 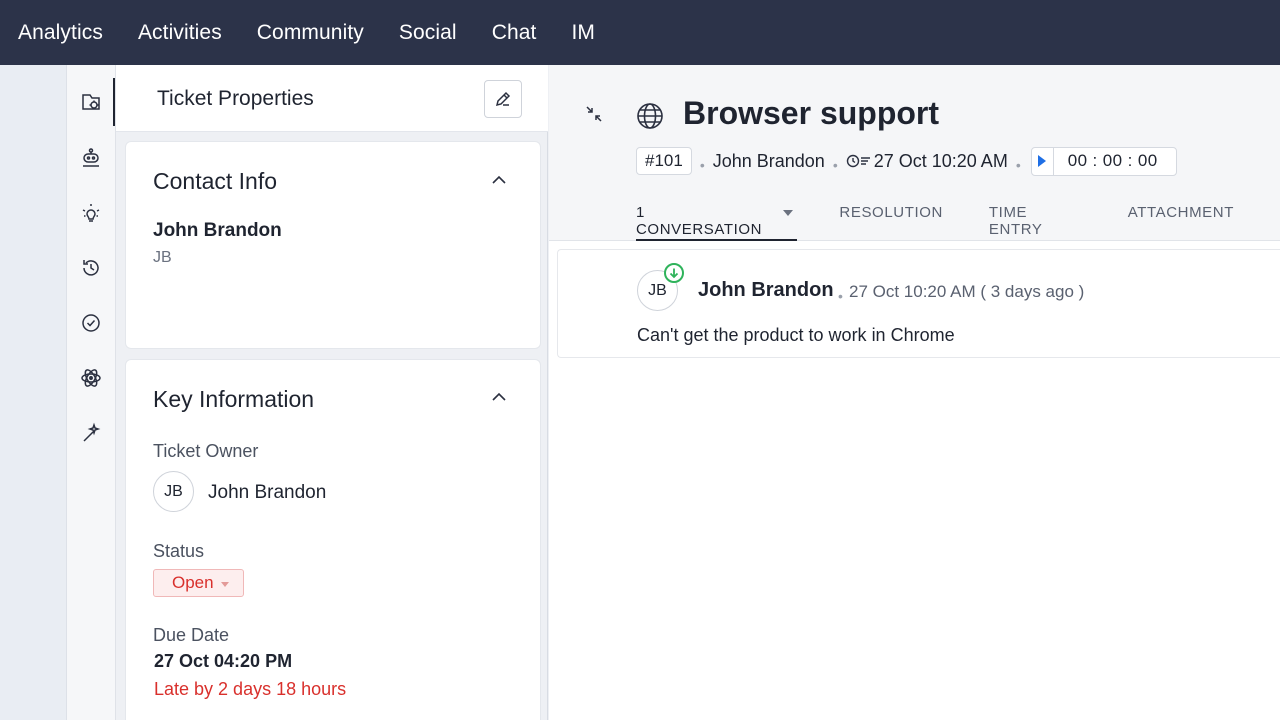 I want to click on properties-header: Ticket Properties, so click(x=332, y=98).